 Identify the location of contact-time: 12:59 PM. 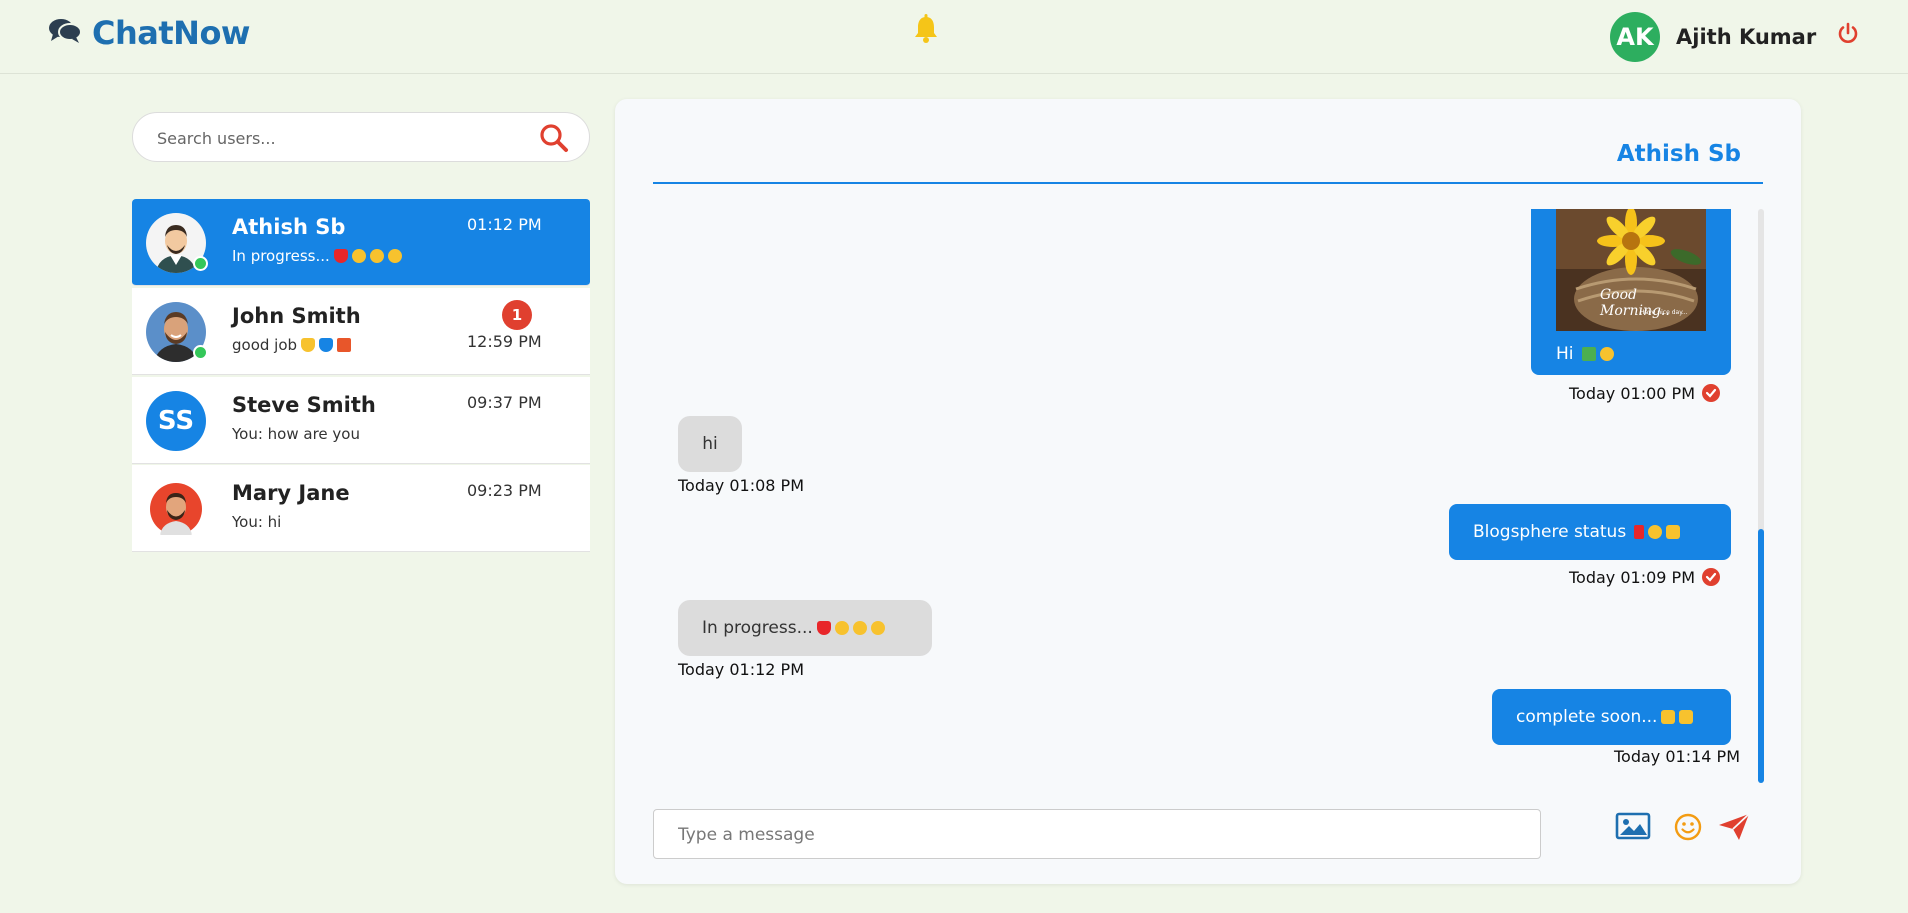
(504, 341).